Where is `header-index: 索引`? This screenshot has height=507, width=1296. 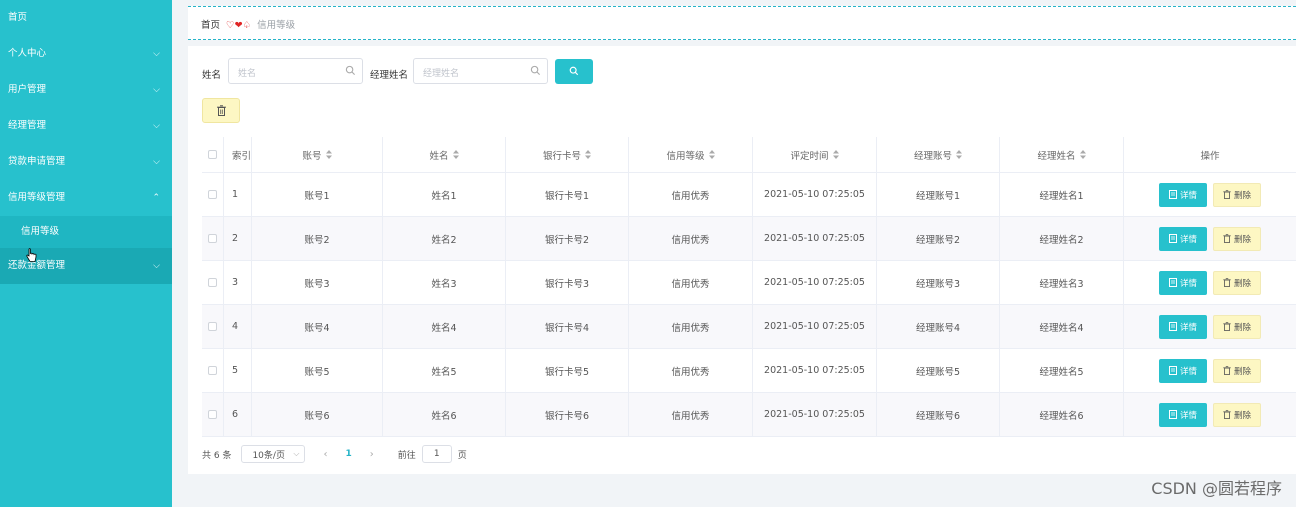
header-index: 索引 is located at coordinates (238, 154).